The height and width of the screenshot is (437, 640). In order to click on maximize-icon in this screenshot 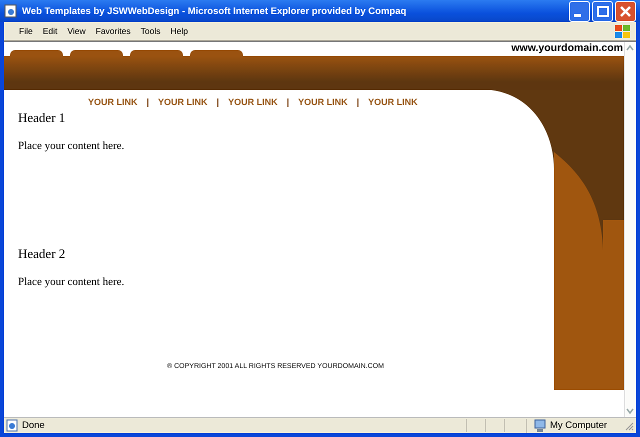, I will do `click(602, 11)`.